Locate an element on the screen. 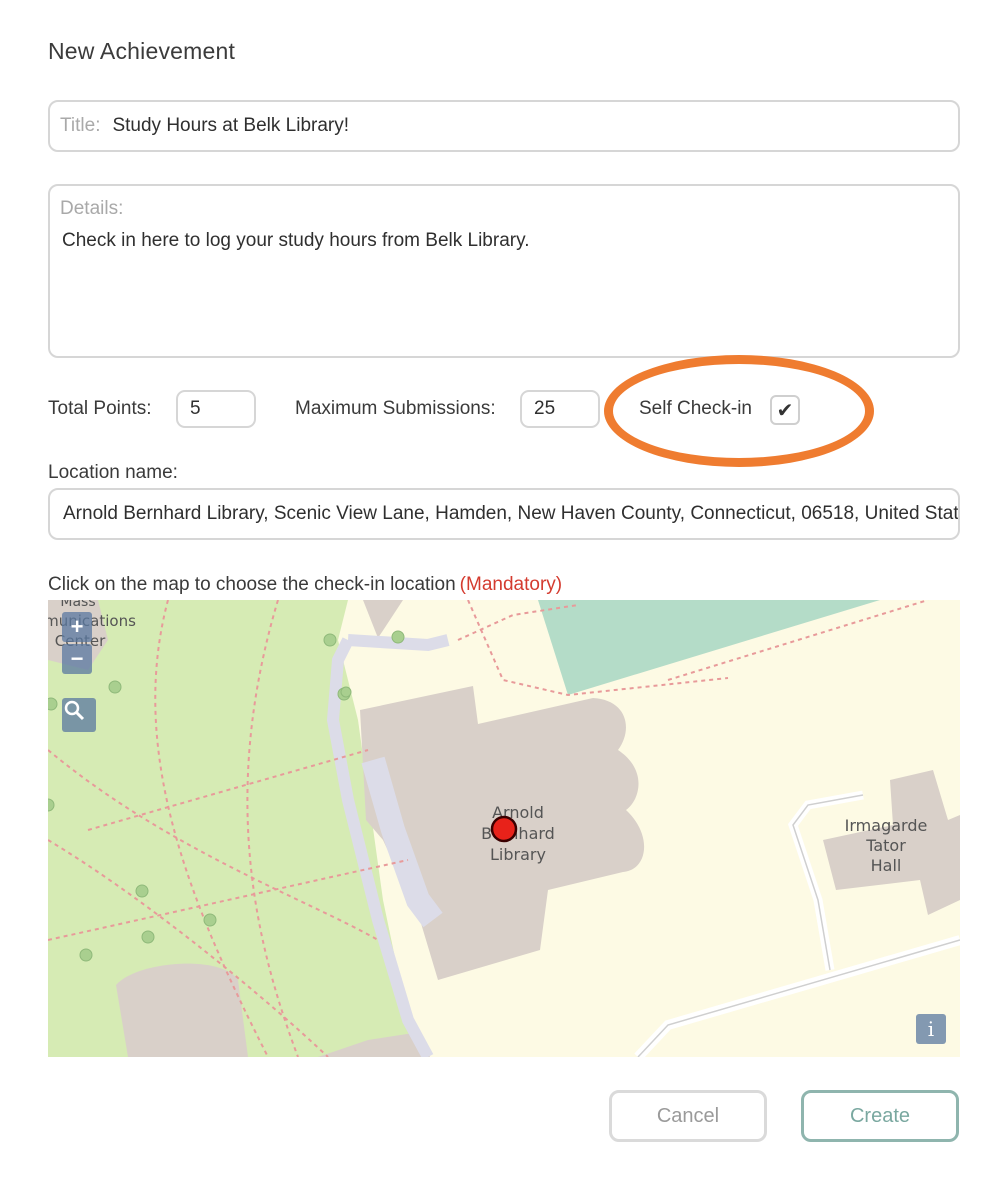  details-label: Details: is located at coordinates (92, 208).